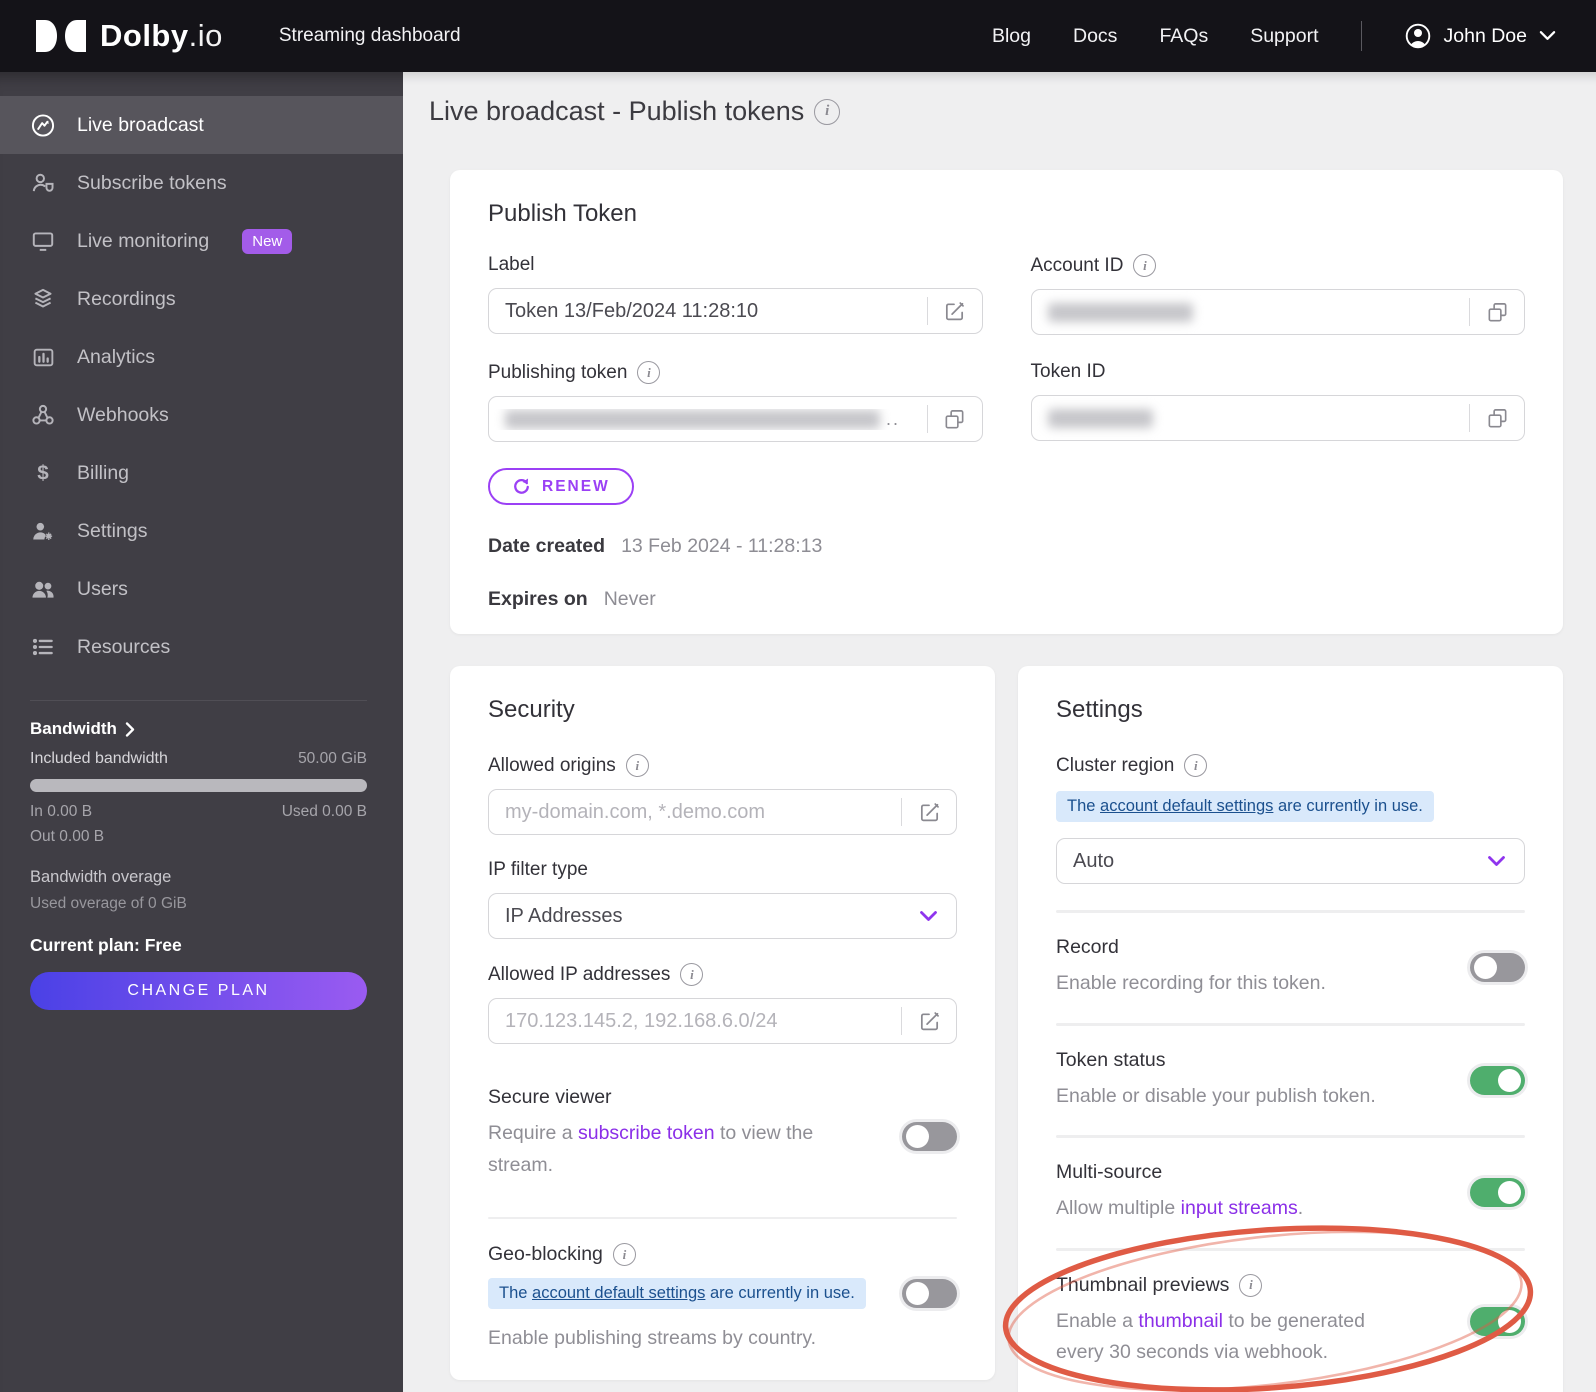 This screenshot has height=1392, width=1596. What do you see at coordinates (545, 1254) in the screenshot?
I see `geo-blocking-title: Geo-blocking` at bounding box center [545, 1254].